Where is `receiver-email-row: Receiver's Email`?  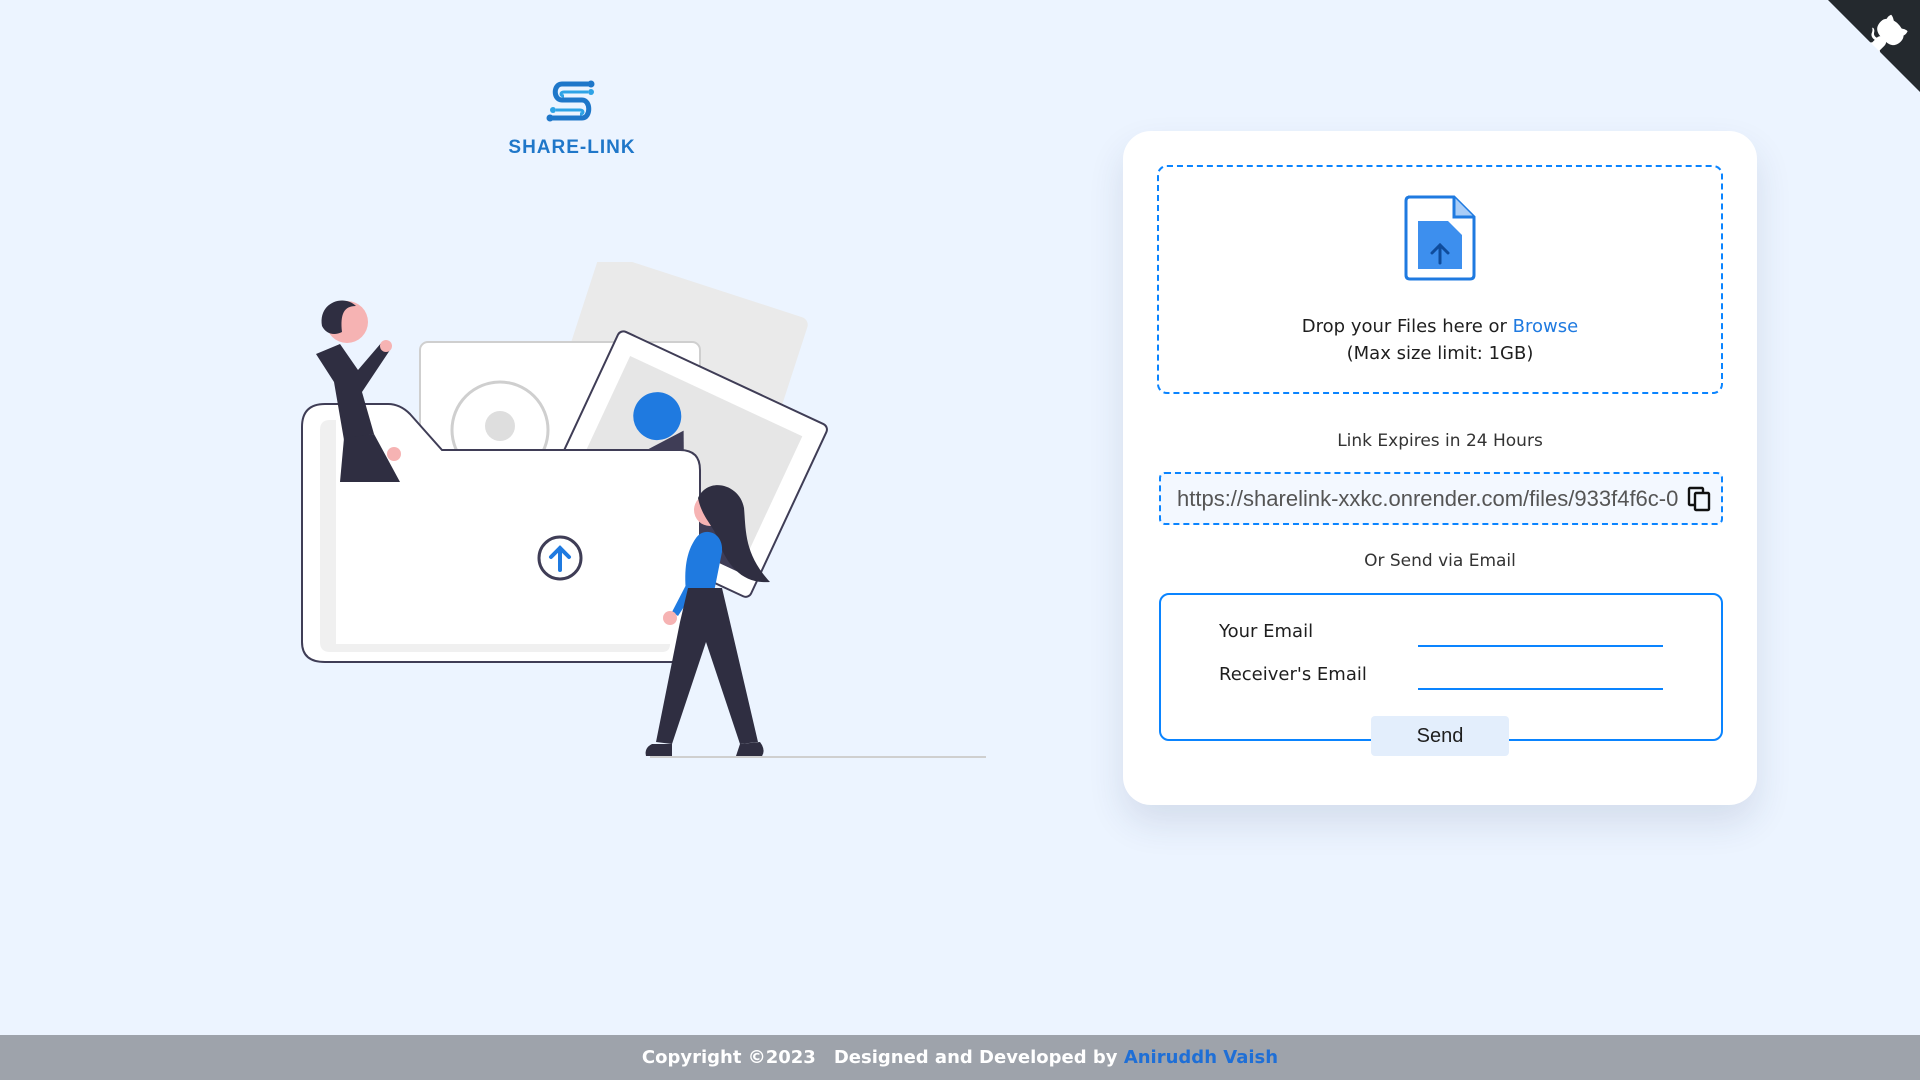
receiver-email-row: Receiver's Email is located at coordinates (1441, 675).